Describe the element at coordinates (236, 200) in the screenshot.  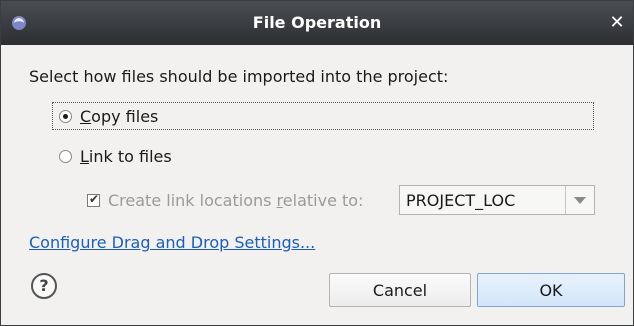
I see `relative-link-label: Create link locations relative to:` at that location.